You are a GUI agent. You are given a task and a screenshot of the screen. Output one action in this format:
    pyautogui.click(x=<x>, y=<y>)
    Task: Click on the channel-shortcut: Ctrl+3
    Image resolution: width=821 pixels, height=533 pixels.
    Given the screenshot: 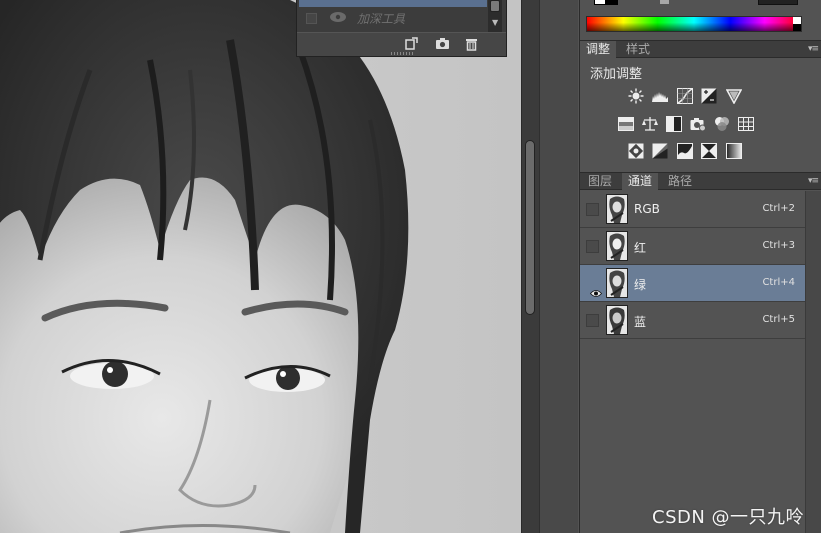 What is the action you would take?
    pyautogui.click(x=778, y=245)
    